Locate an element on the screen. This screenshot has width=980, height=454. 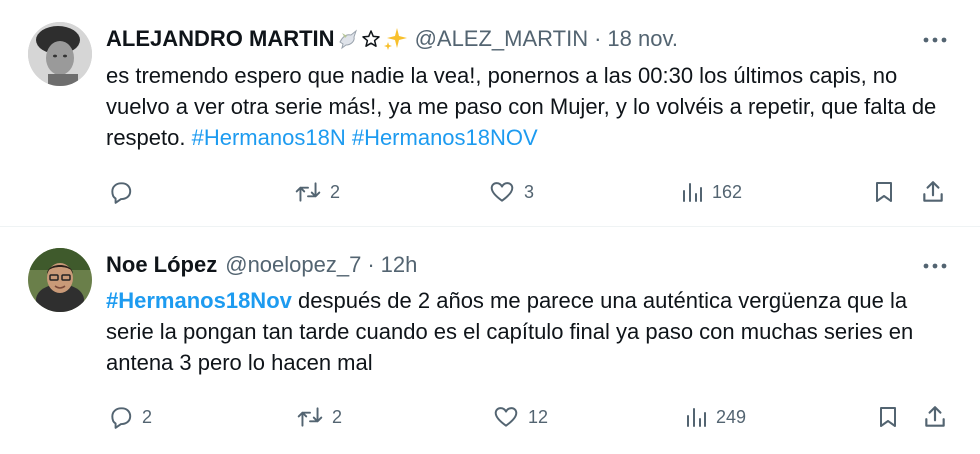
sparkles-icon is located at coordinates (395, 39).